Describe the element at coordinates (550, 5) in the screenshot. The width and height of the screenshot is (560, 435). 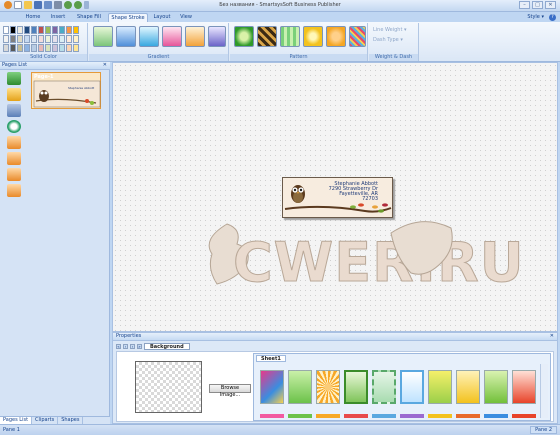
I see `close-button: ✕` at that location.